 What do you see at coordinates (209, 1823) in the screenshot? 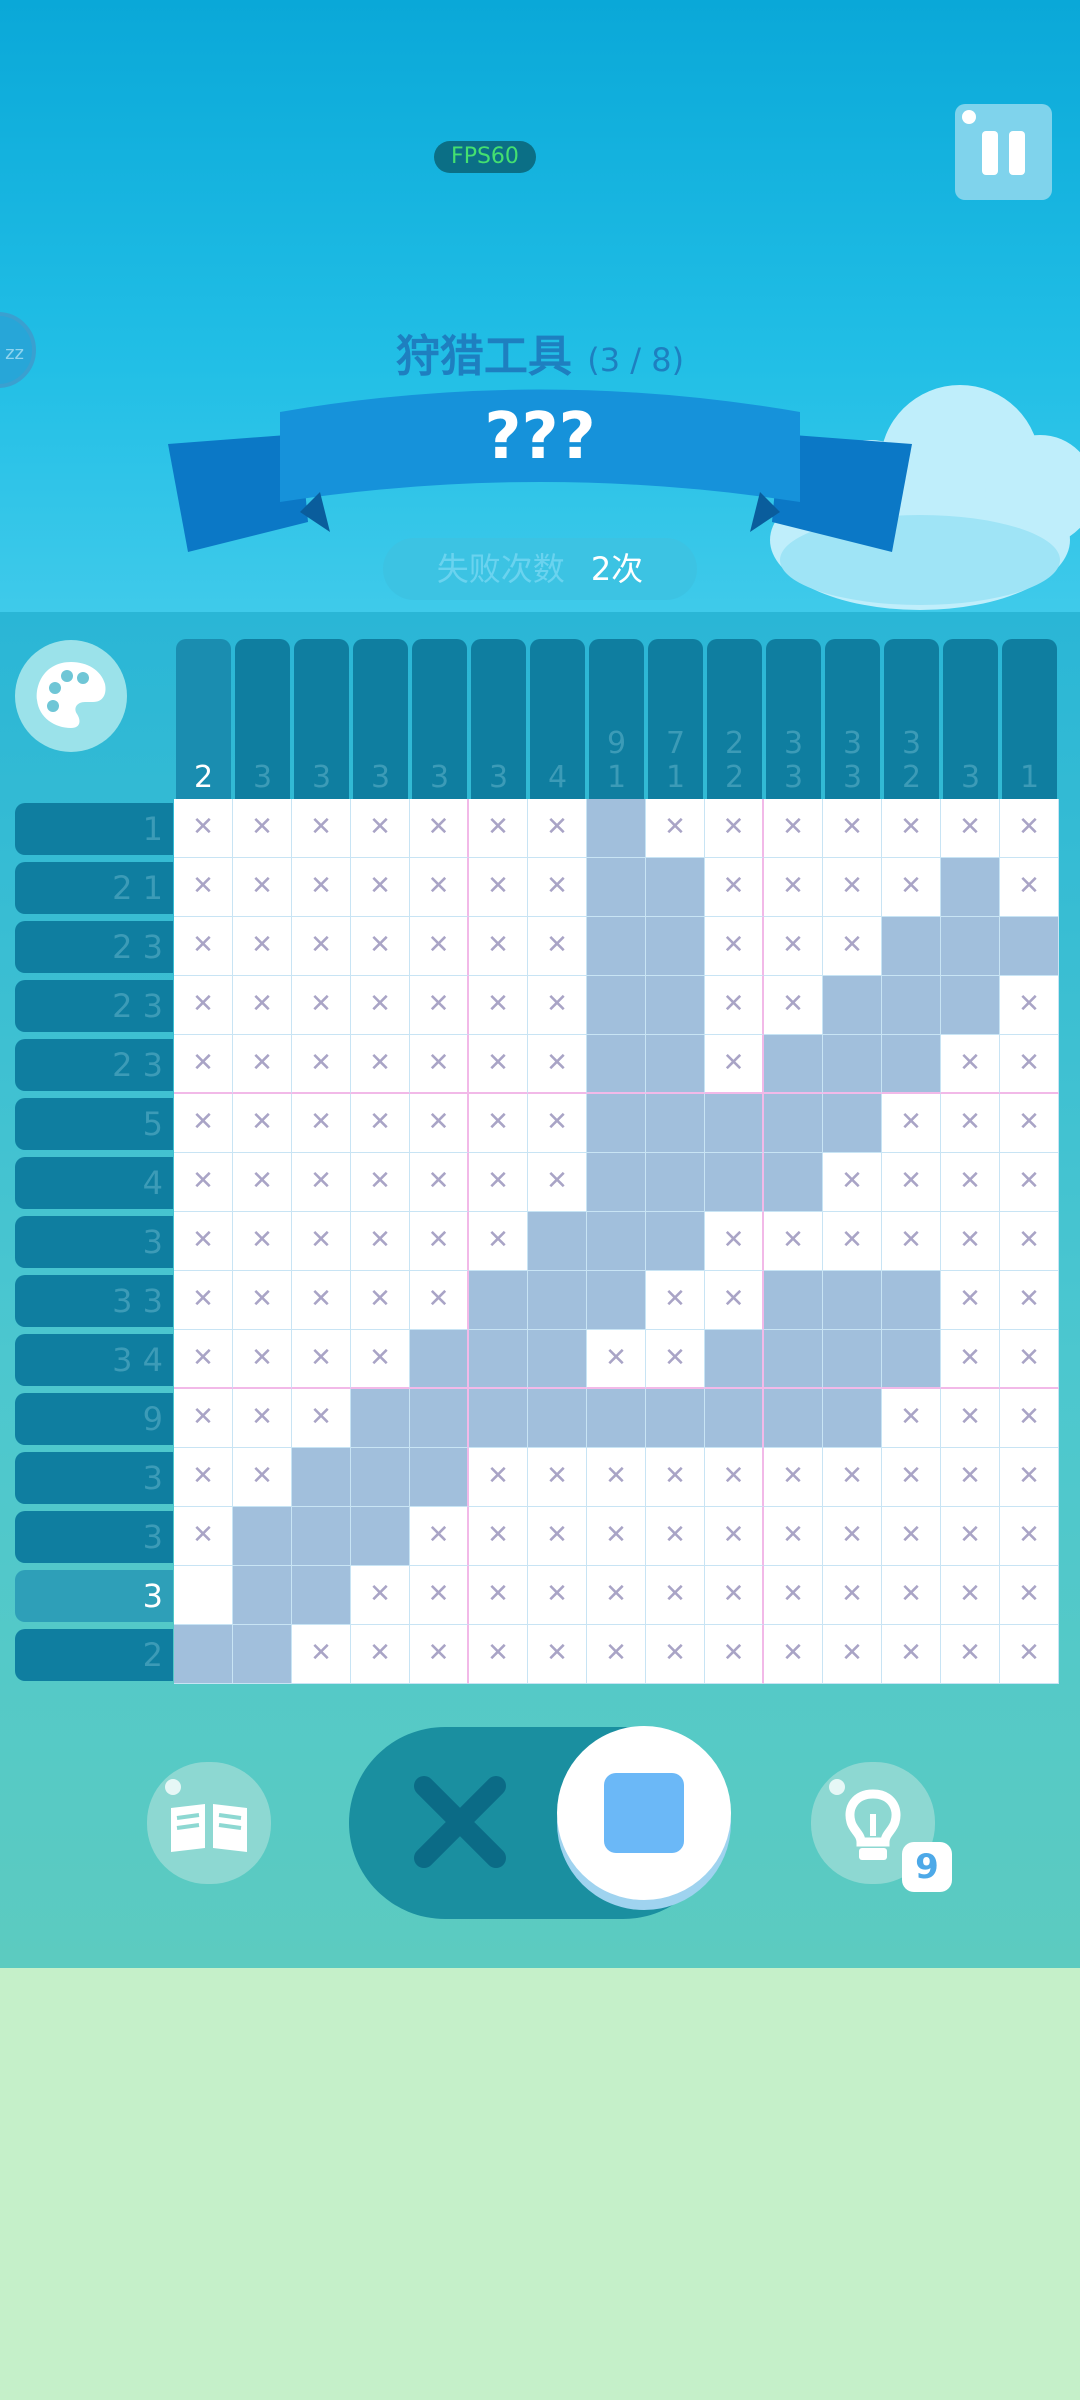
I see `guide-button` at bounding box center [209, 1823].